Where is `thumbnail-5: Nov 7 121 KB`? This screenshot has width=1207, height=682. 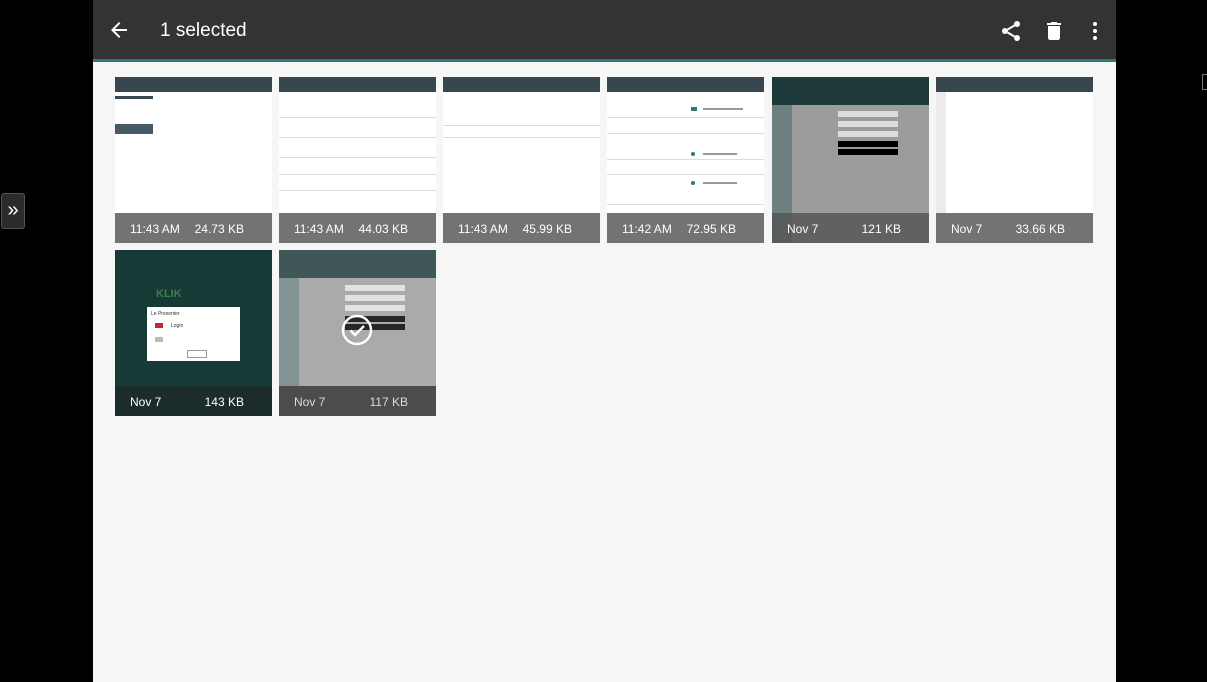 thumbnail-5: Nov 7 121 KB is located at coordinates (850, 160).